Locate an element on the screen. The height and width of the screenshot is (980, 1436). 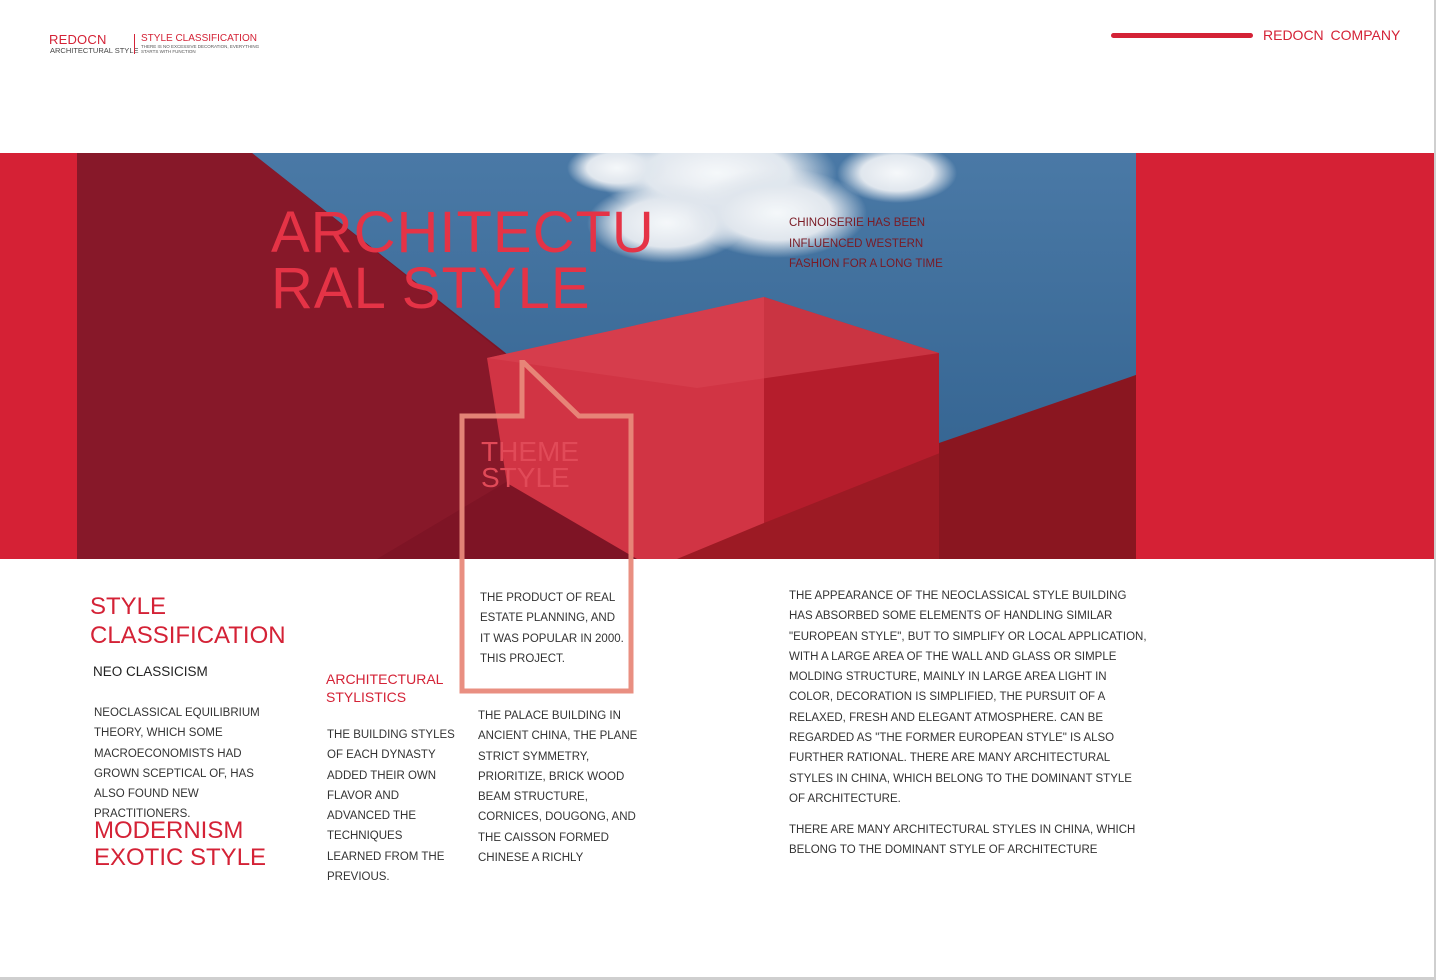
brand-divider is located at coordinates (134, 44).